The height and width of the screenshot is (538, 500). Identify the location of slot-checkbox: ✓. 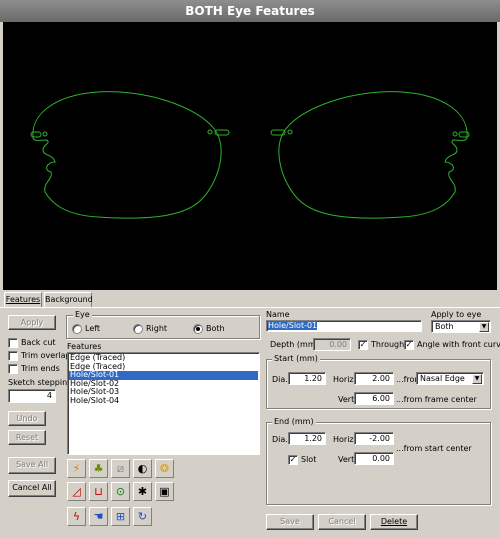
(293, 460).